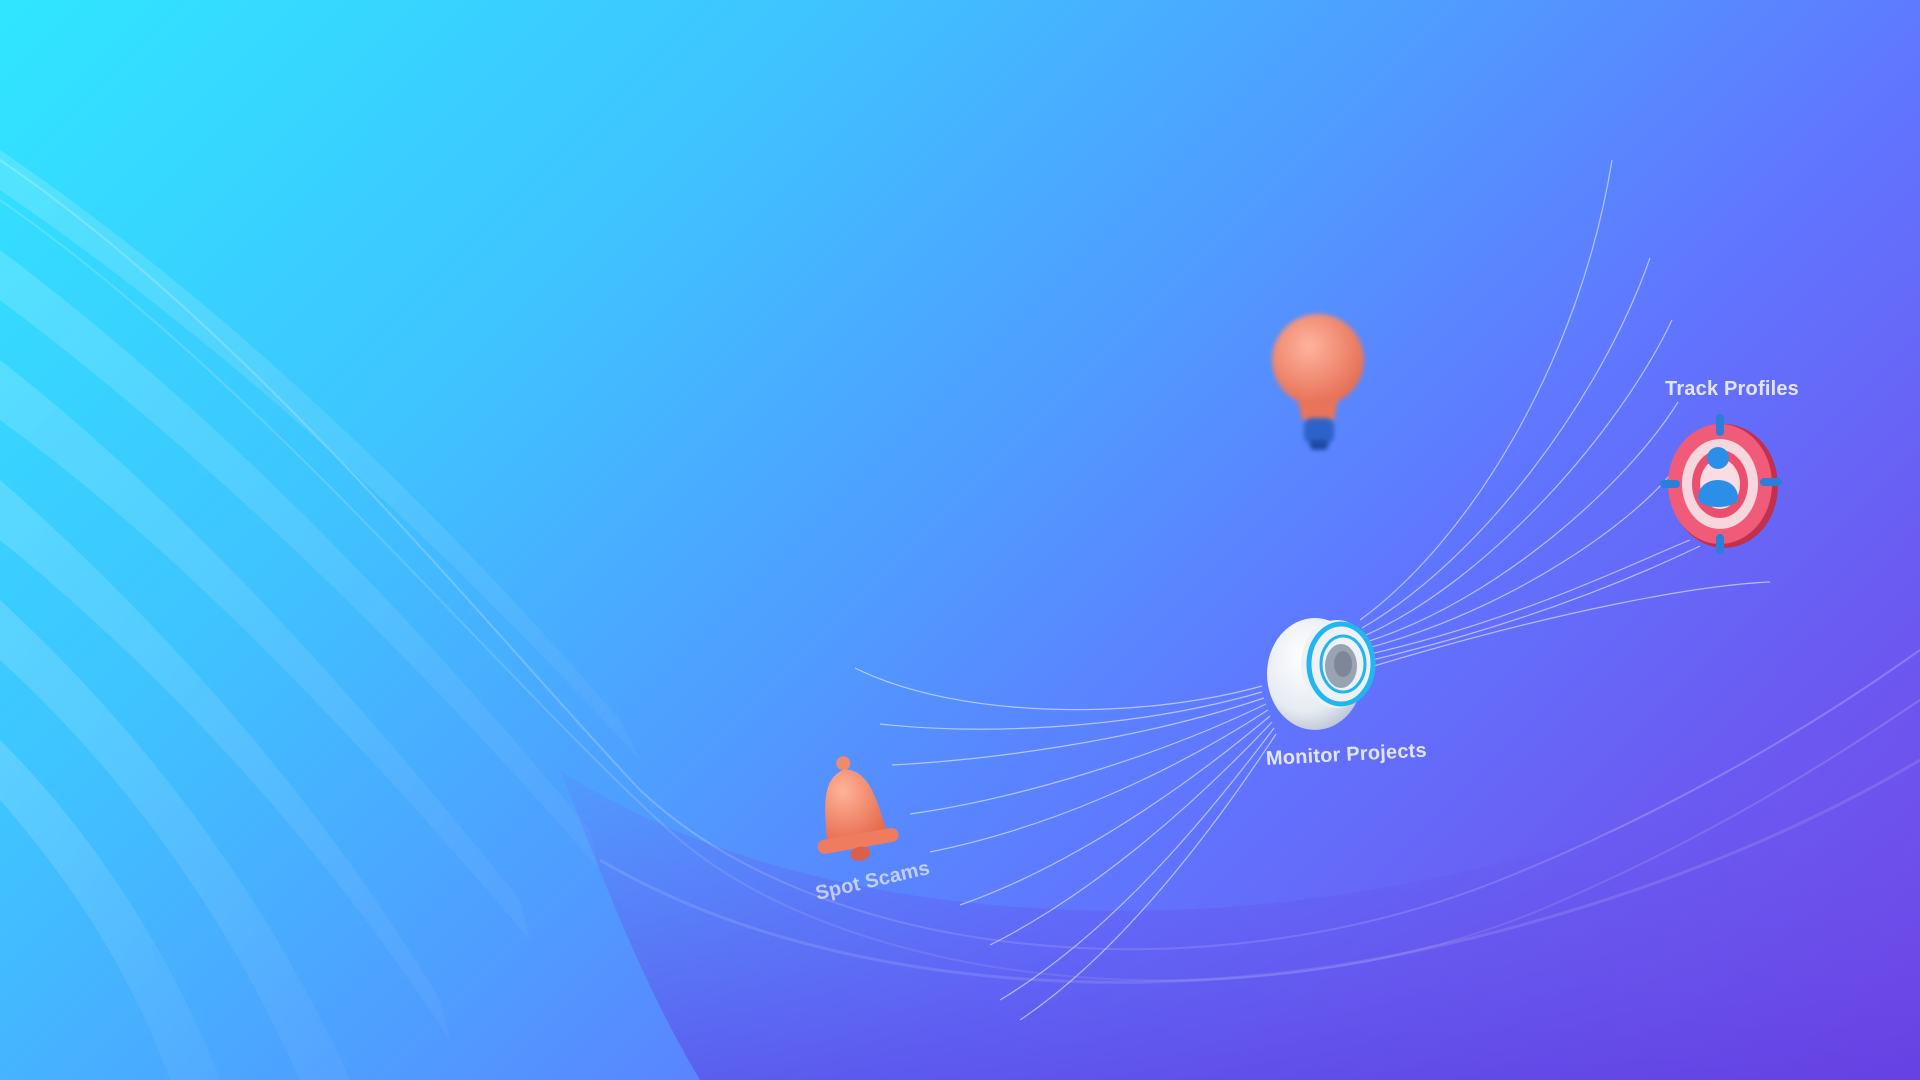 This screenshot has height=1080, width=1920. What do you see at coordinates (1565, 413) in the screenshot?
I see `connector-lines-right` at bounding box center [1565, 413].